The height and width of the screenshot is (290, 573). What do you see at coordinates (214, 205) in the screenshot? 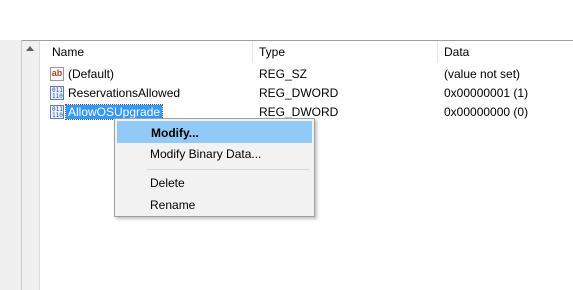
I see `menu-item-rename: Rename` at bounding box center [214, 205].